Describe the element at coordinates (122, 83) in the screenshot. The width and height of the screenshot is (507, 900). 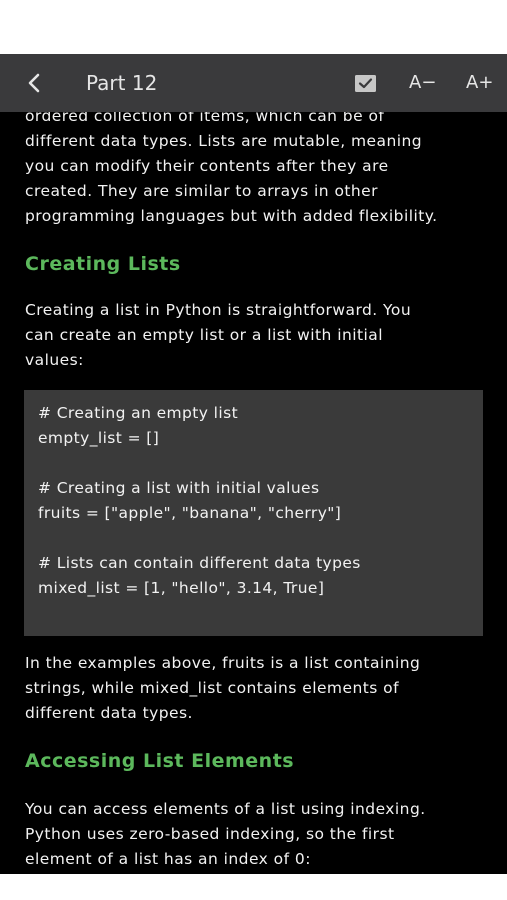
I see `chapter-title: Part 12` at that location.